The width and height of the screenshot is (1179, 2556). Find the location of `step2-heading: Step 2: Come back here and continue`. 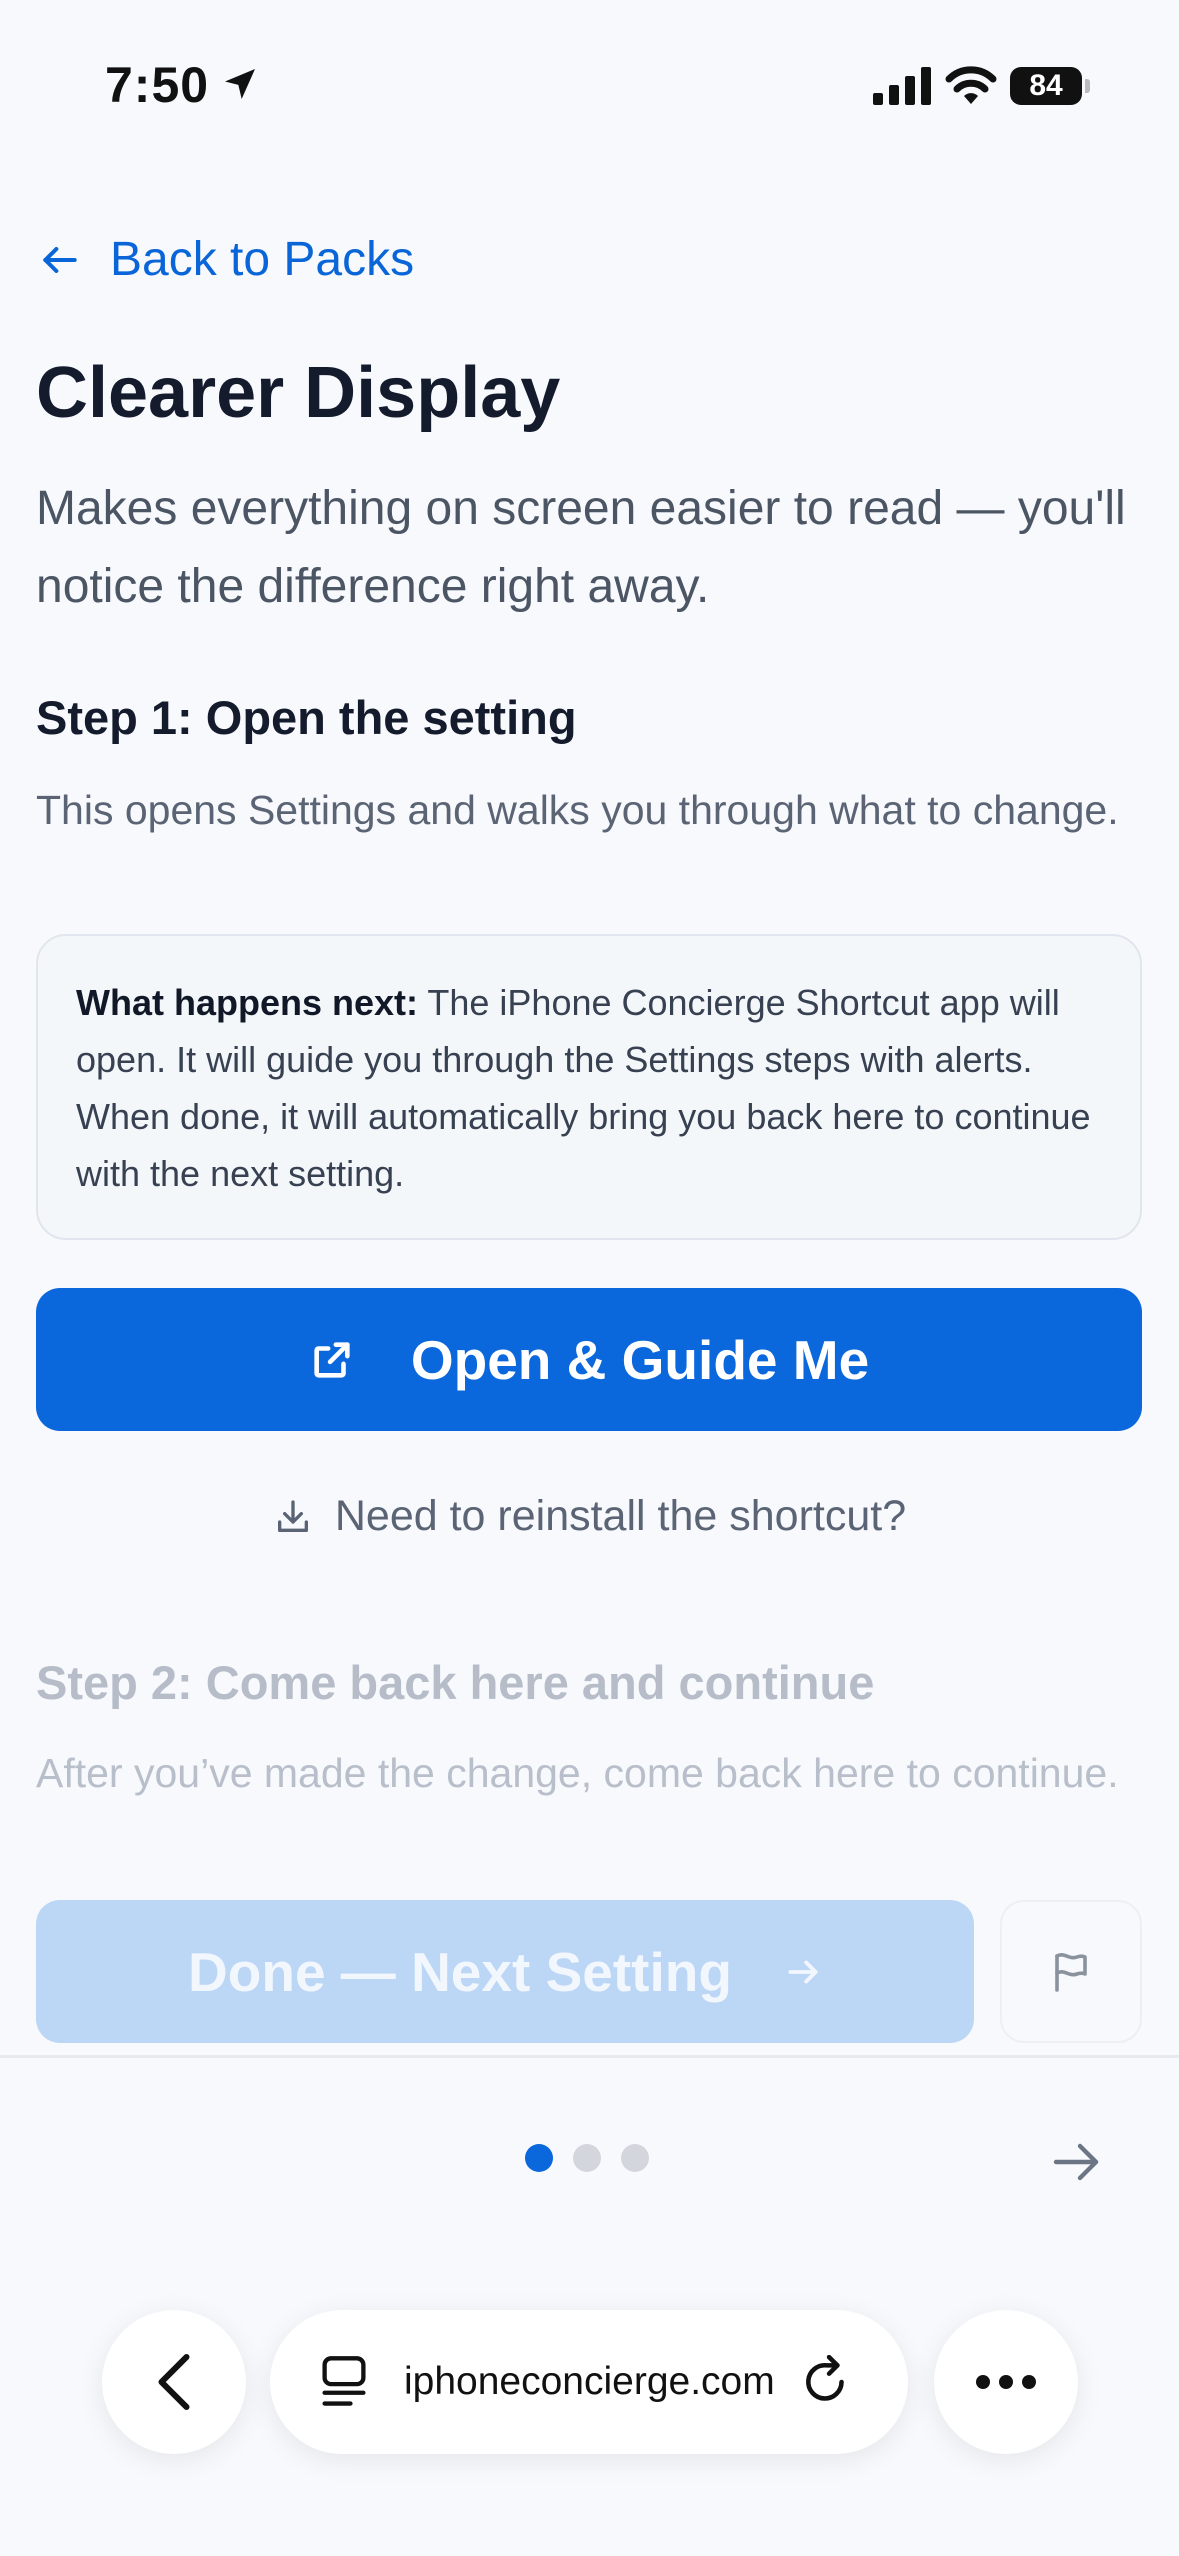

step2-heading: Step 2: Come back here and continue is located at coordinates (455, 1682).